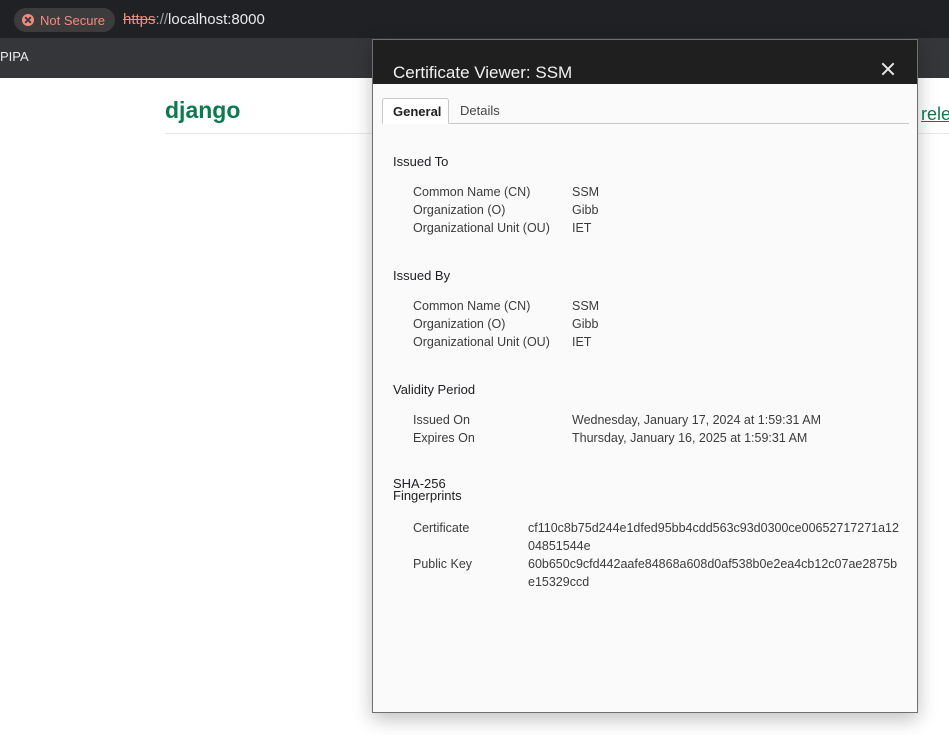  What do you see at coordinates (585, 324) in the screenshot?
I see `issued-by-o-value: Gibb` at bounding box center [585, 324].